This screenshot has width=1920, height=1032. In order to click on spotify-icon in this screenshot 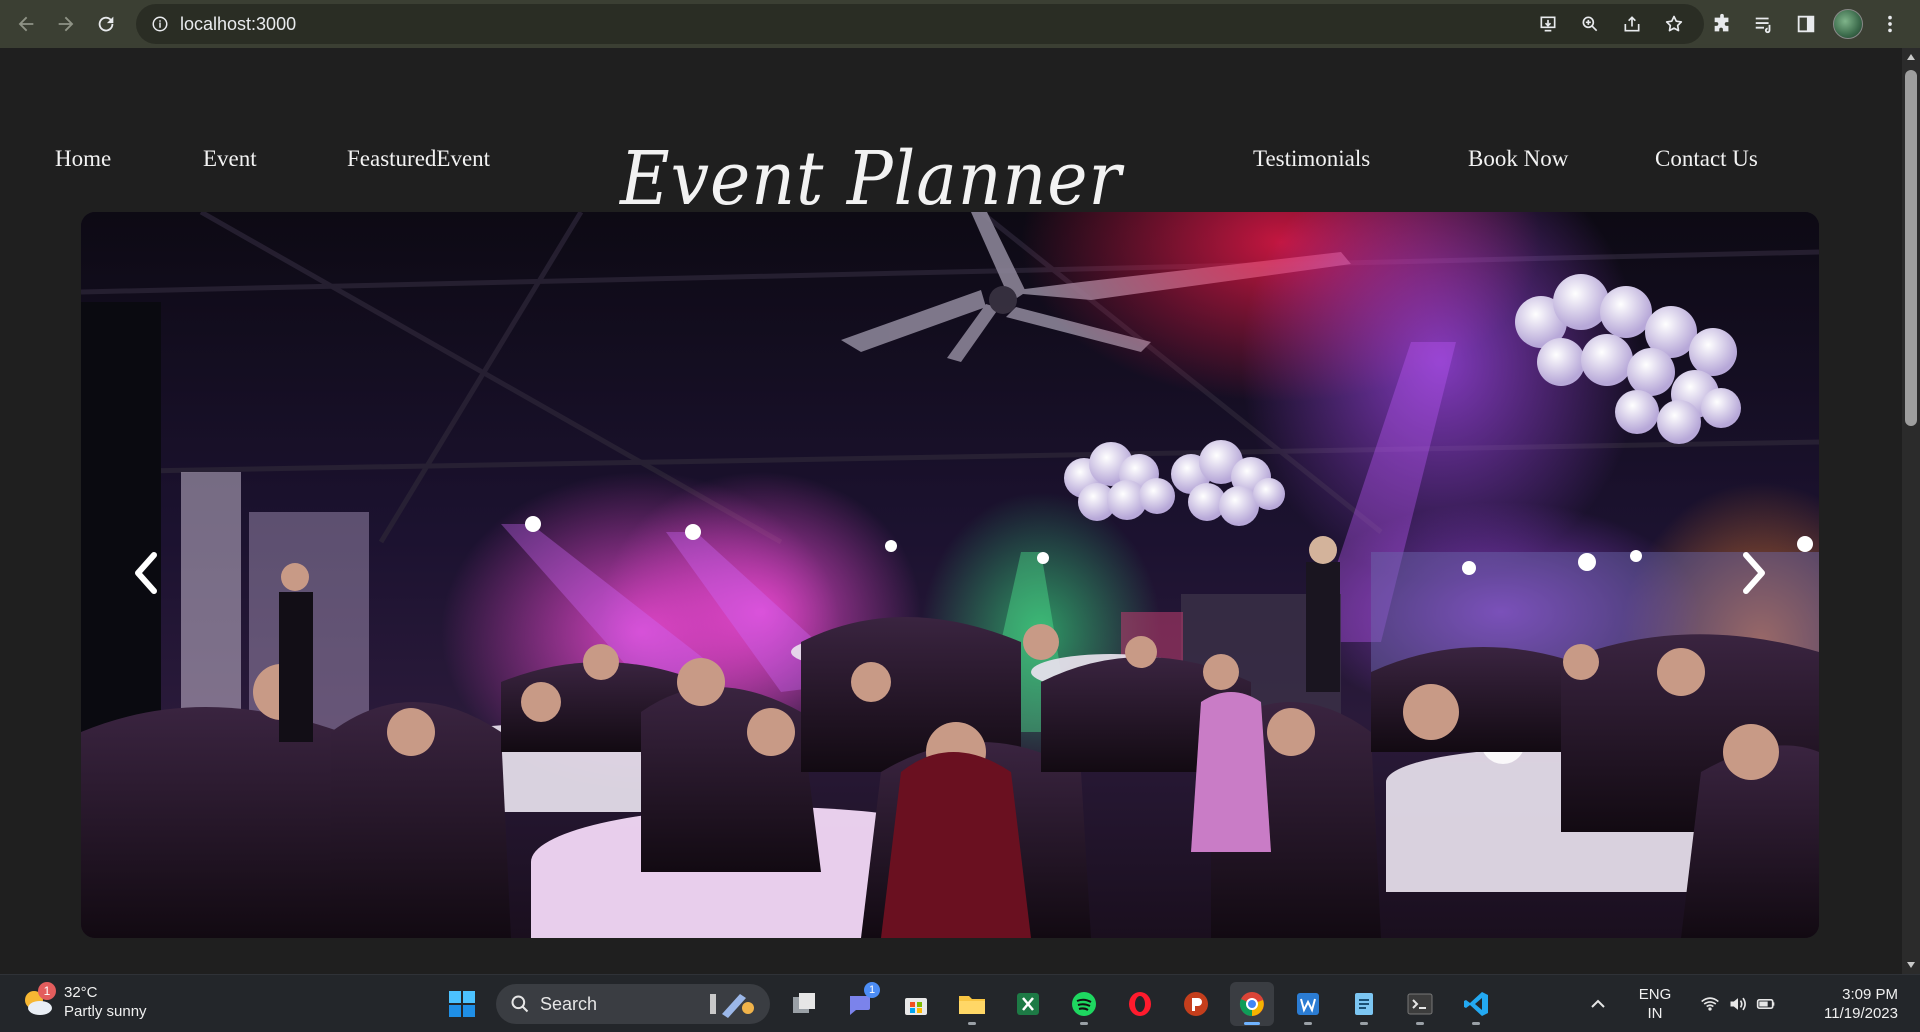, I will do `click(1084, 1004)`.